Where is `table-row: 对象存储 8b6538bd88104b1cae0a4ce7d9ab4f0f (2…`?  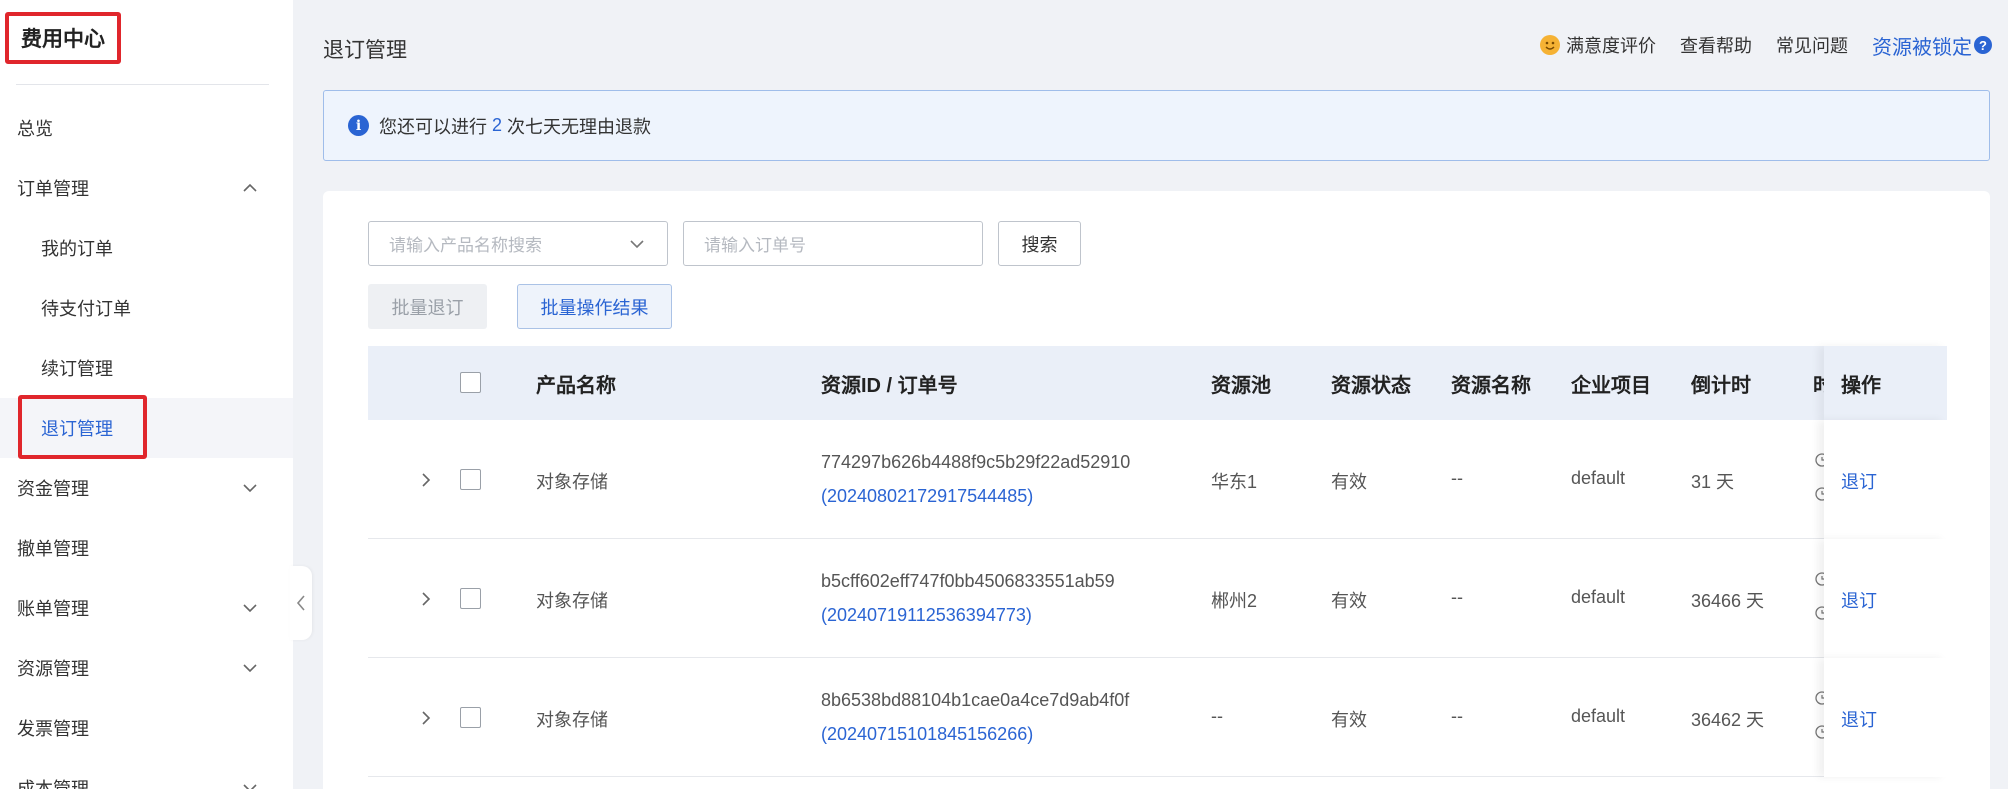
table-row: 对象存储 8b6538bd88104b1cae0a4ce7d9ab4f0f (2… is located at coordinates (1157, 717).